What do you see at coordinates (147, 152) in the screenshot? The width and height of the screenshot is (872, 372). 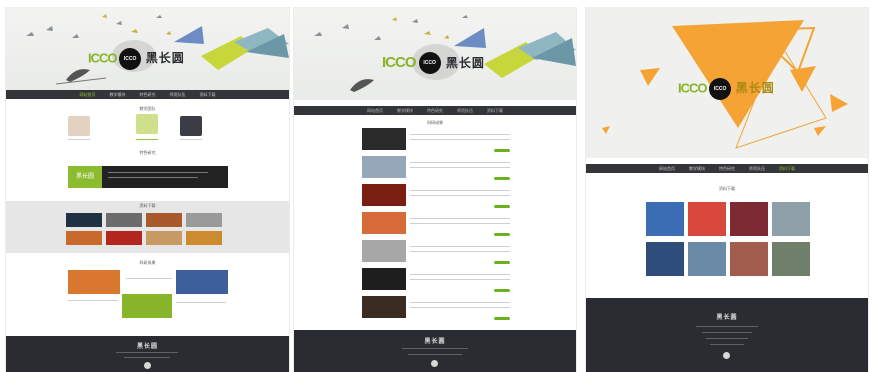 I see `intro-title: 特色研究` at bounding box center [147, 152].